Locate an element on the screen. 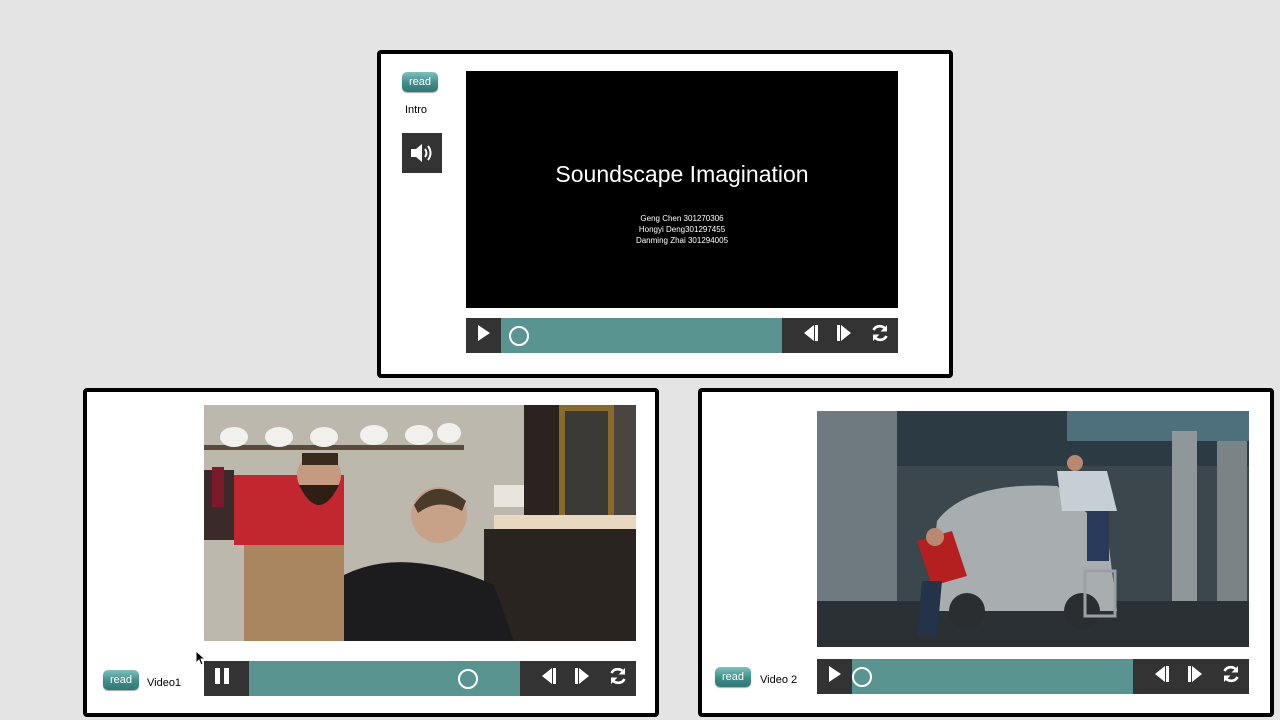 The image size is (1280, 720). pause-button is located at coordinates (221, 678).